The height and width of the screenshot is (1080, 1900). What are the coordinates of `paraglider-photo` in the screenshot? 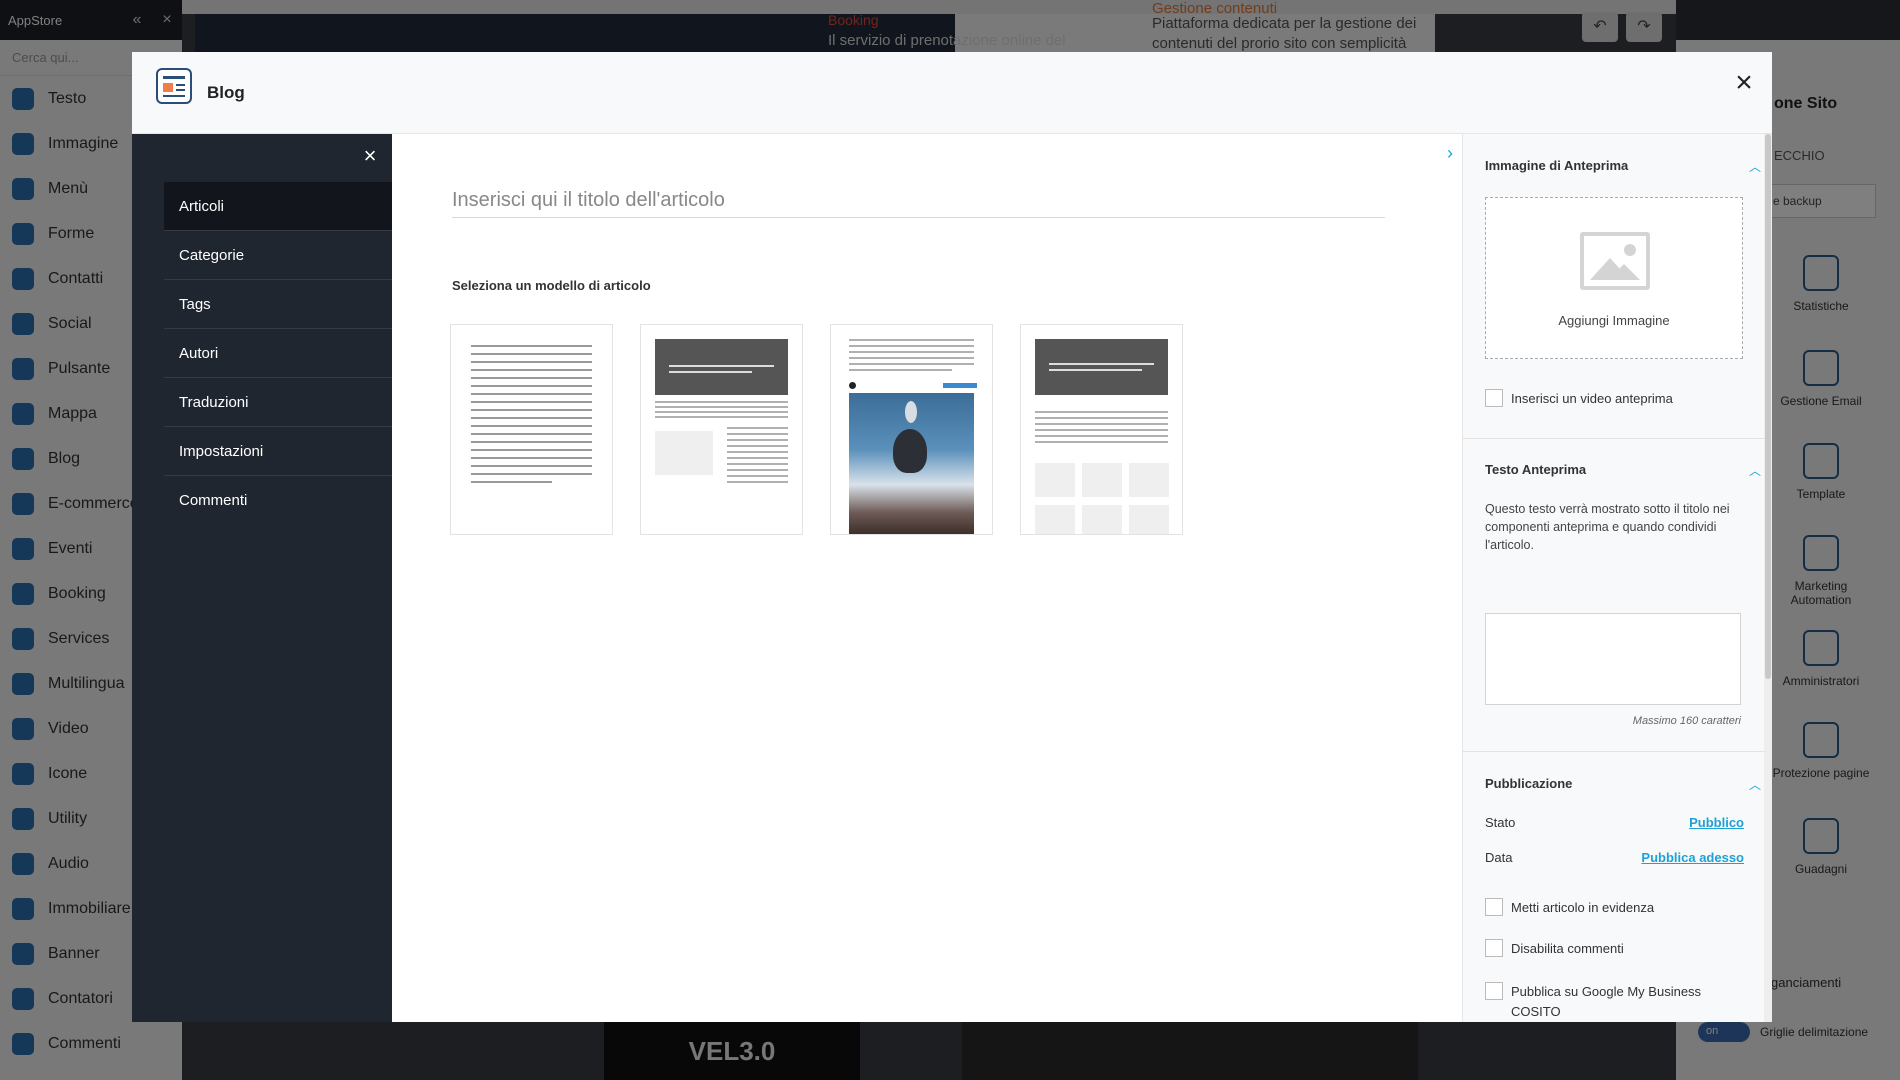 It's located at (911, 463).